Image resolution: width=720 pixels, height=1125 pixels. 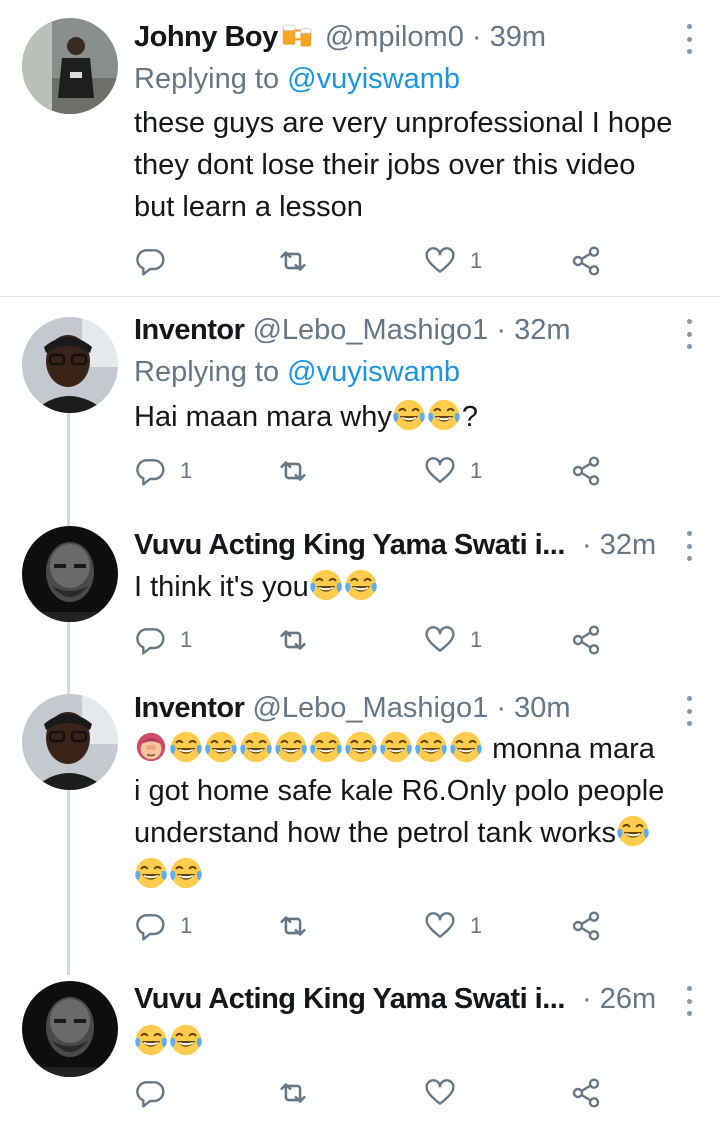 I want to click on text-segment: monna mara, so click(x=573, y=749).